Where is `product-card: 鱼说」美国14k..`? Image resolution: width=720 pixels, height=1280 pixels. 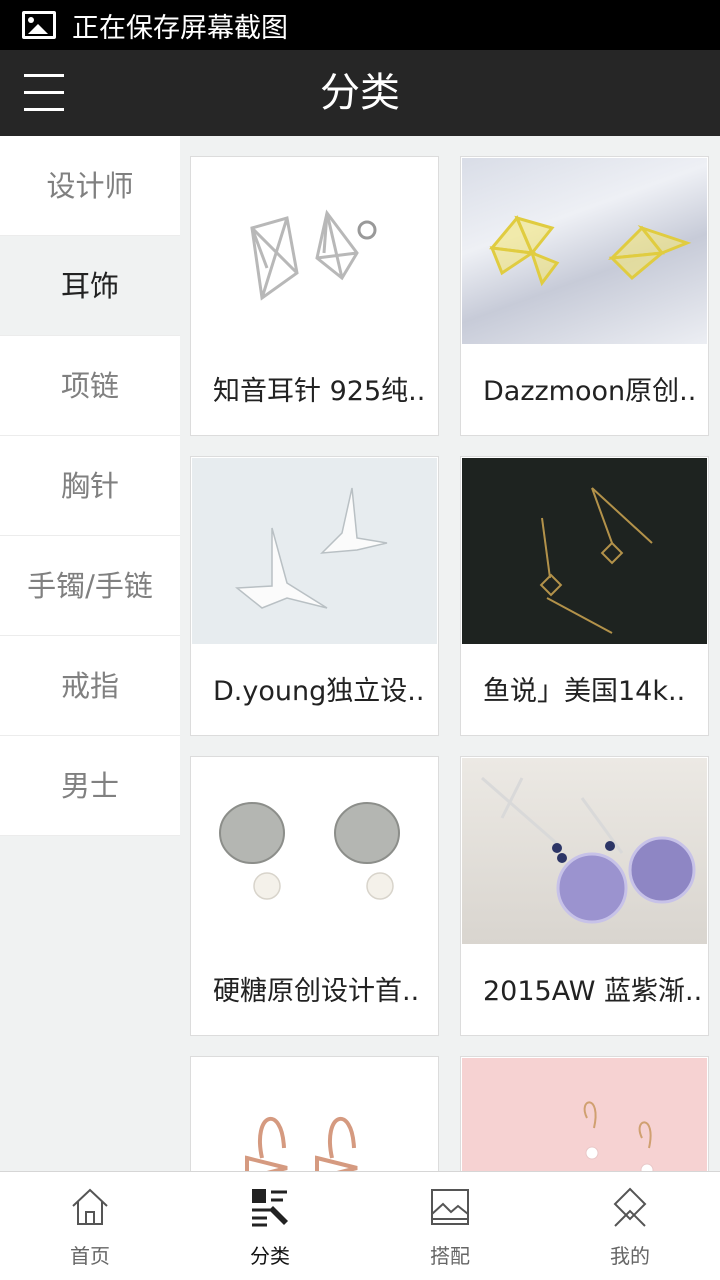 product-card: 鱼说」美国14k.. is located at coordinates (584, 596).